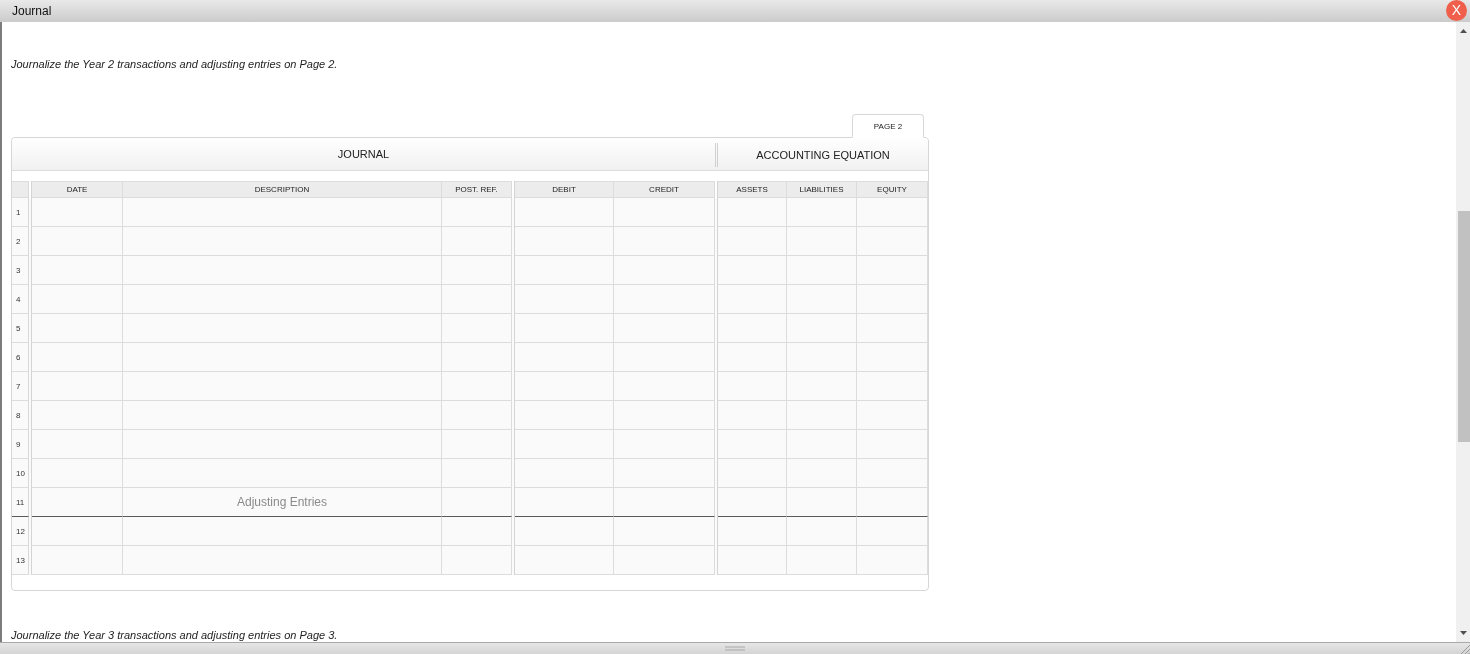  I want to click on column-header: POST. REF., so click(477, 189).